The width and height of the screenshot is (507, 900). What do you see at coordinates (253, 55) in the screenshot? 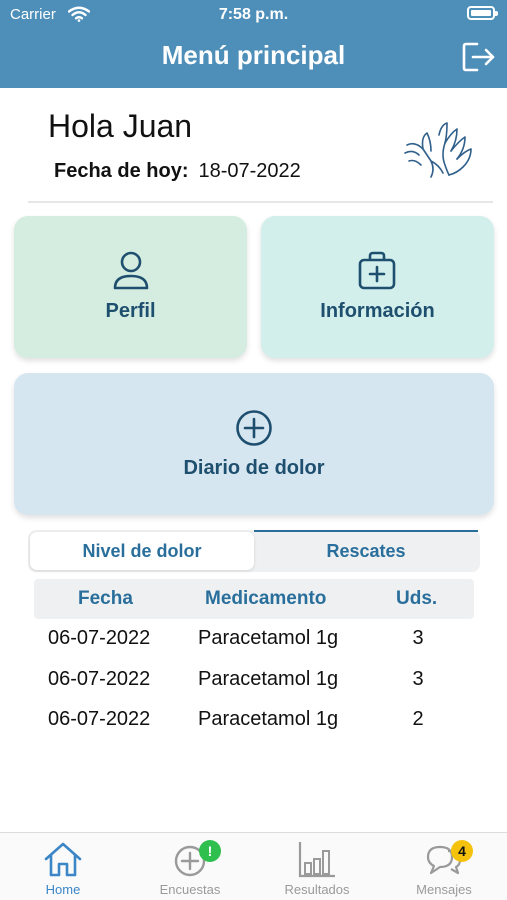
I see `page-title: Menú principal` at bounding box center [253, 55].